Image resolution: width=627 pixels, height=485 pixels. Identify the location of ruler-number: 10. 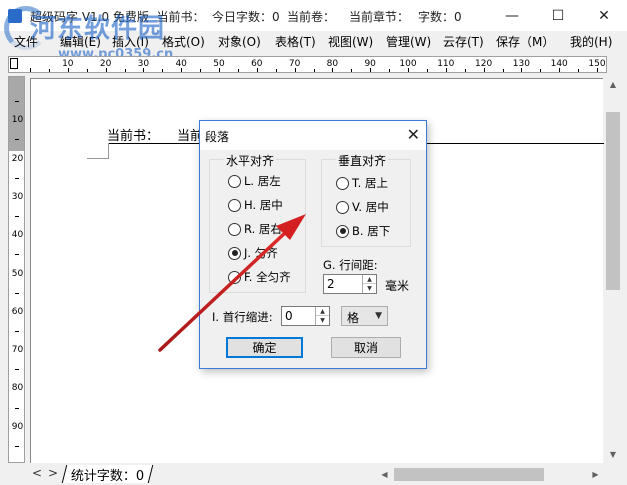
(17, 120).